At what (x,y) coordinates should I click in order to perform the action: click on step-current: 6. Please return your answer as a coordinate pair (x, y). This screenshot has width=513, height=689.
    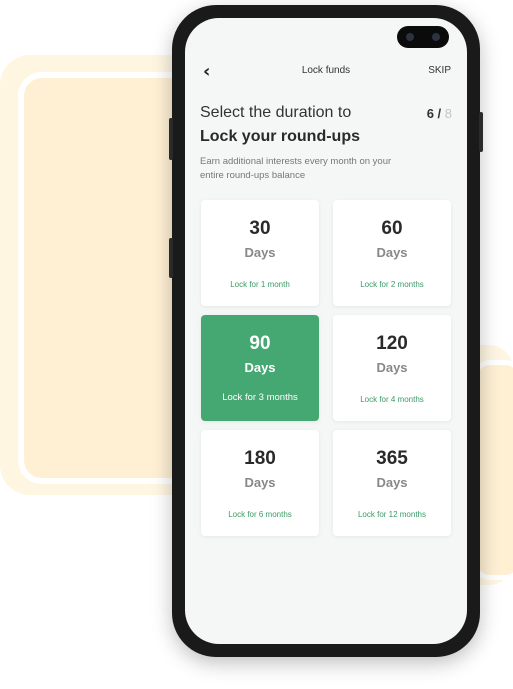
    Looking at the image, I should click on (430, 113).